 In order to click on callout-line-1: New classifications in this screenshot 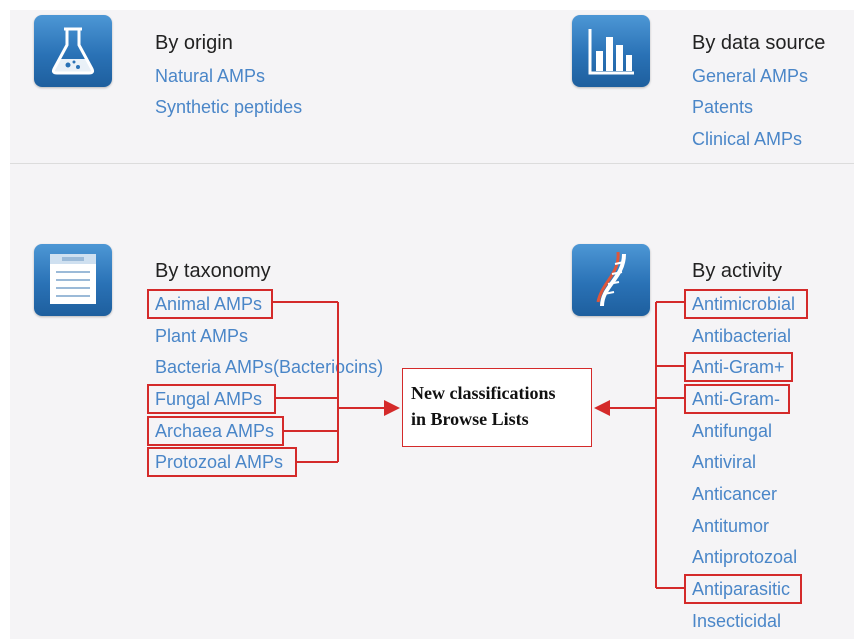, I will do `click(483, 393)`.